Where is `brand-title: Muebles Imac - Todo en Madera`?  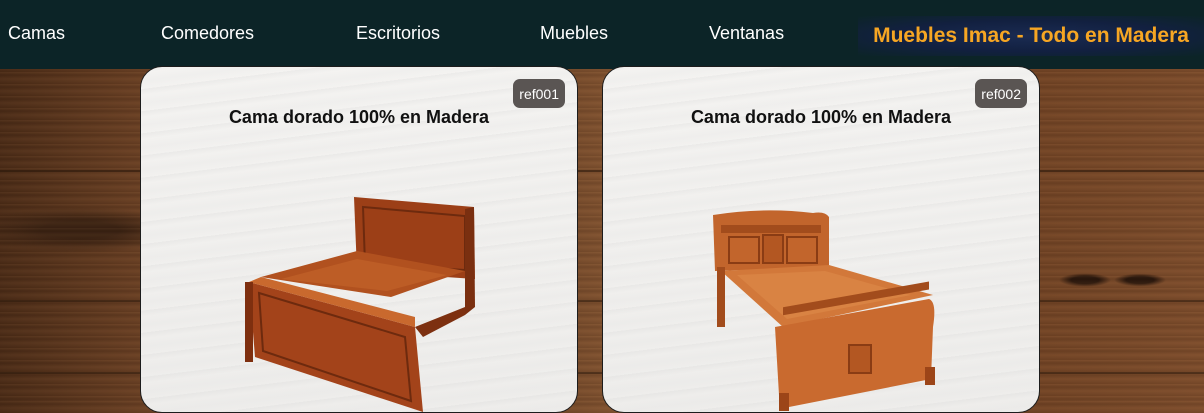 brand-title: Muebles Imac - Todo en Madera is located at coordinates (1031, 36).